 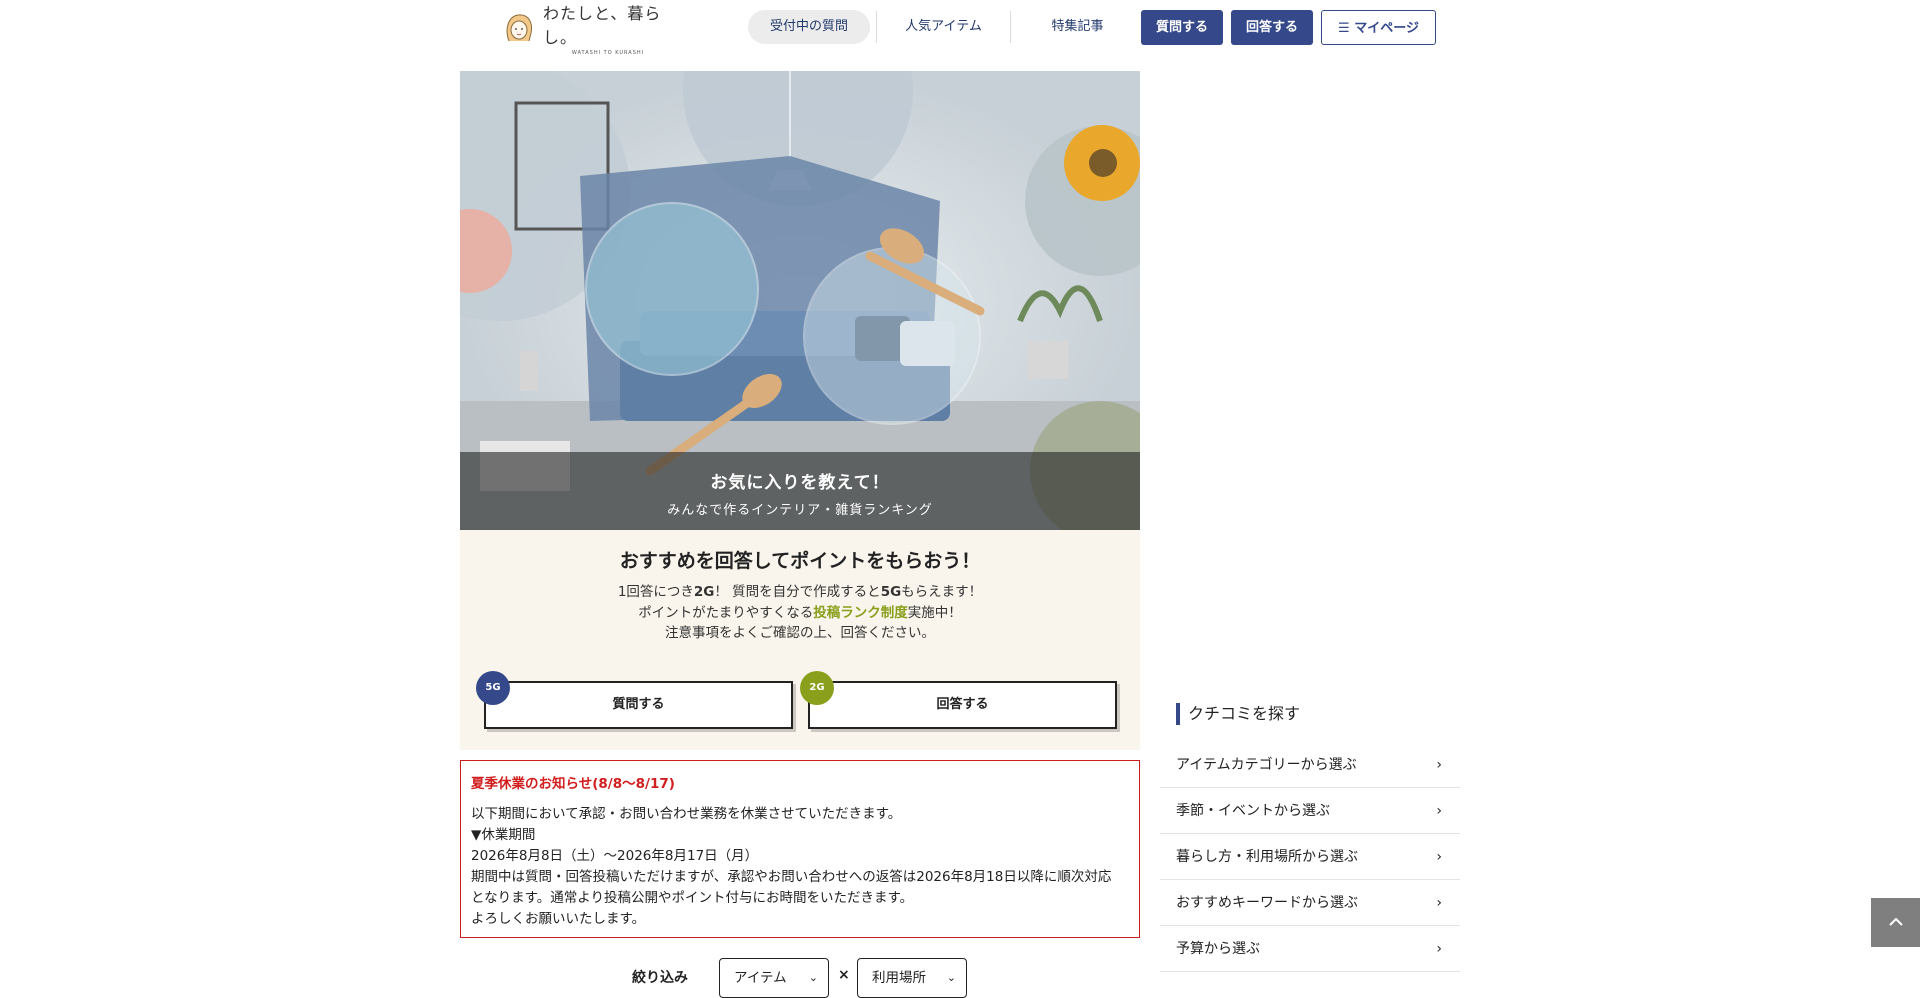 What do you see at coordinates (660, 978) in the screenshot?
I see `filter-label: 絞り込み` at bounding box center [660, 978].